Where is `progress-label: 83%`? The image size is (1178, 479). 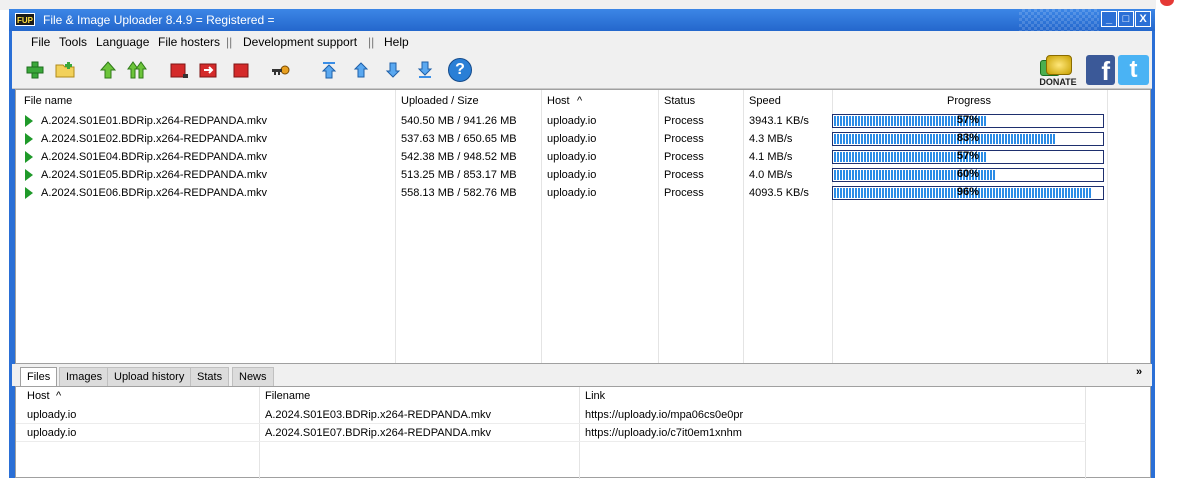 progress-label: 83% is located at coordinates (968, 138).